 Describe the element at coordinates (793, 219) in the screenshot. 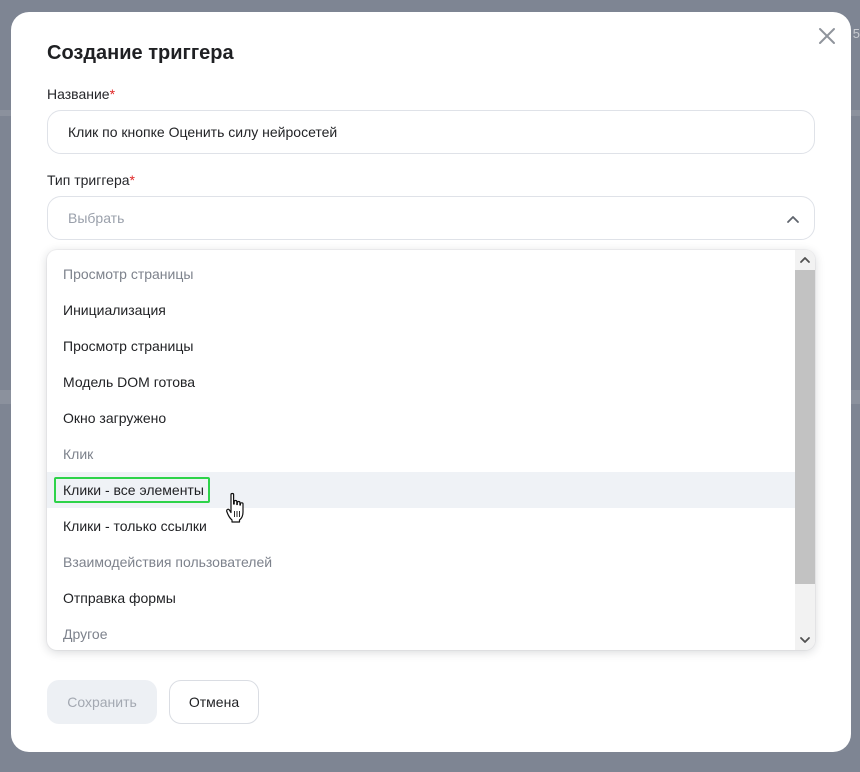

I see `chevron-up-icon` at that location.